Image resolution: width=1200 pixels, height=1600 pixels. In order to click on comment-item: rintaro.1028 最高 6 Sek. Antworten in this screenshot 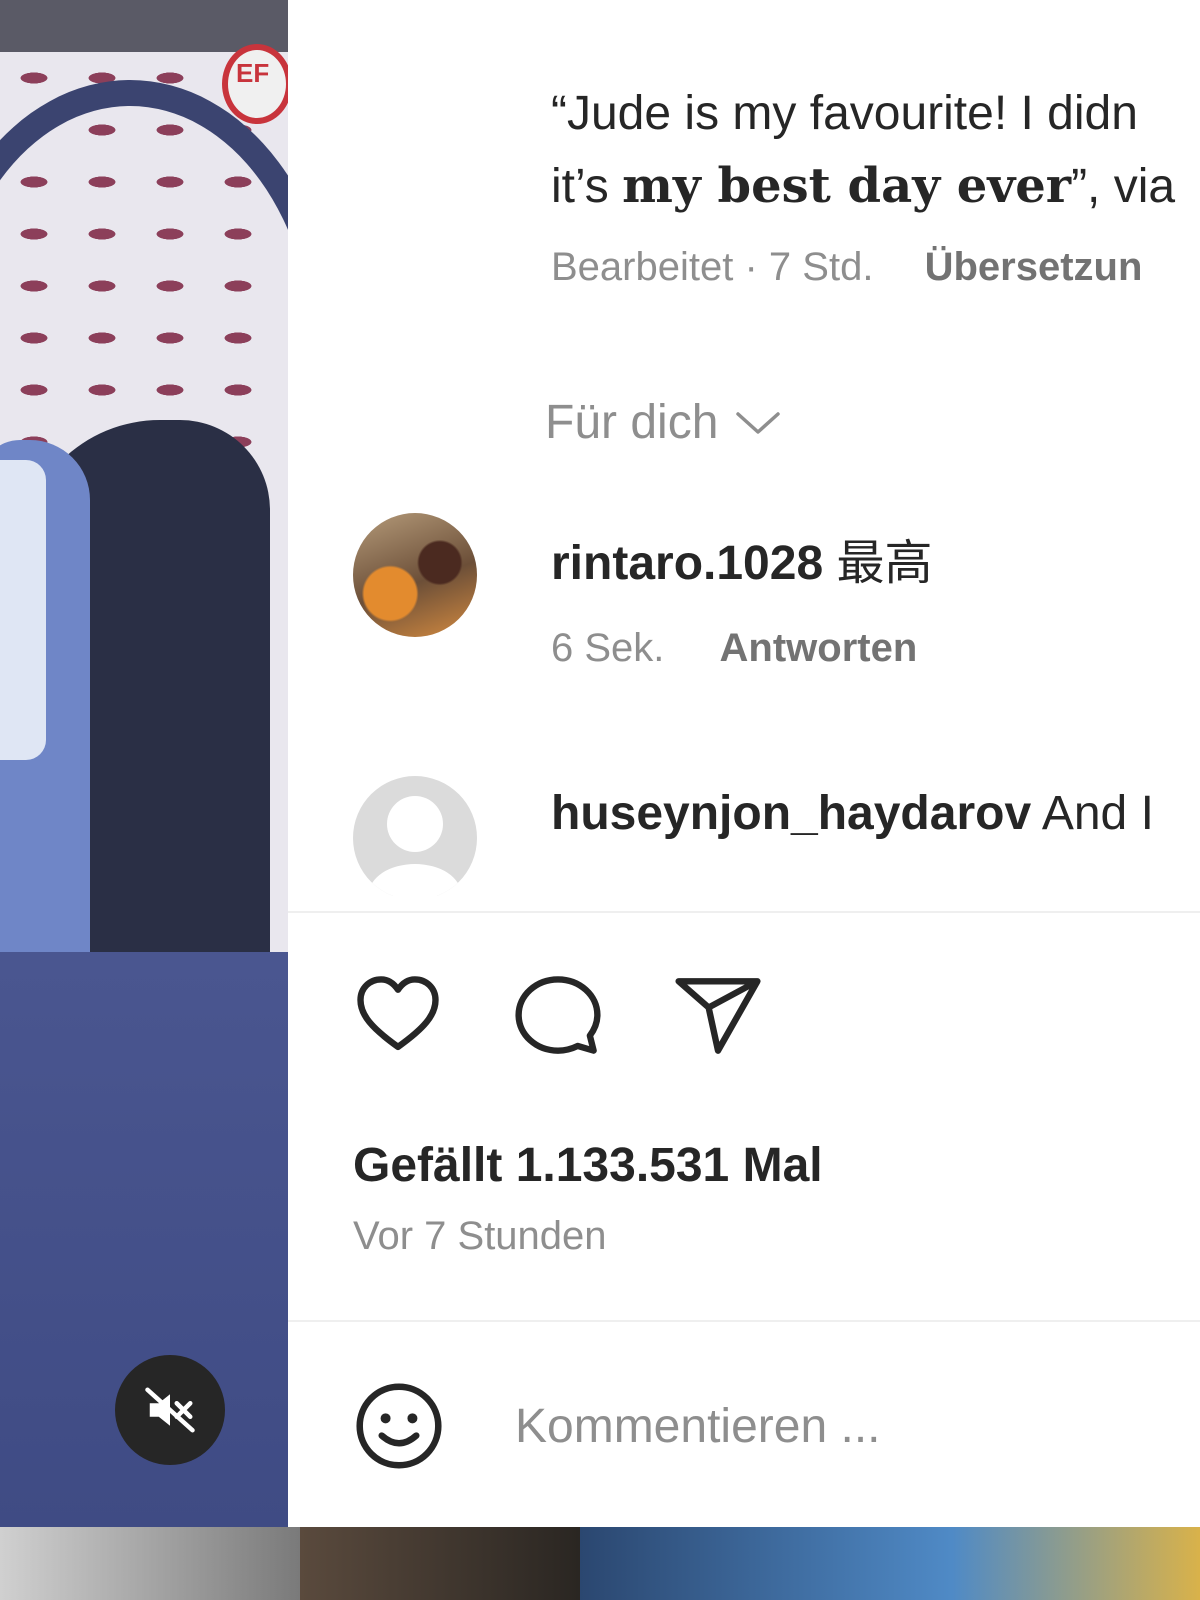, I will do `click(773, 598)`.